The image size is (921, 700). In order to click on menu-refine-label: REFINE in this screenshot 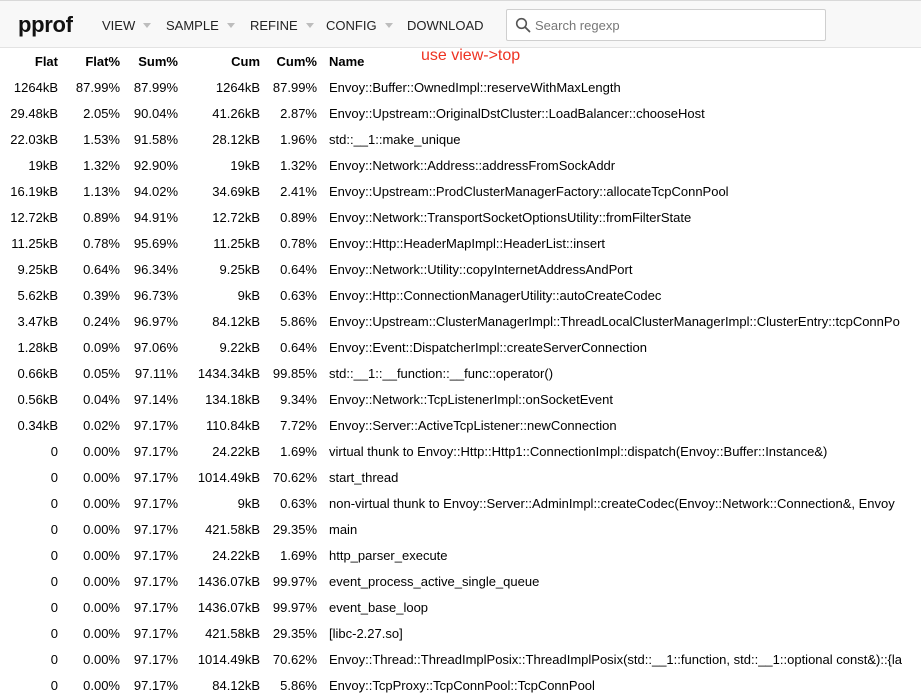, I will do `click(274, 25)`.